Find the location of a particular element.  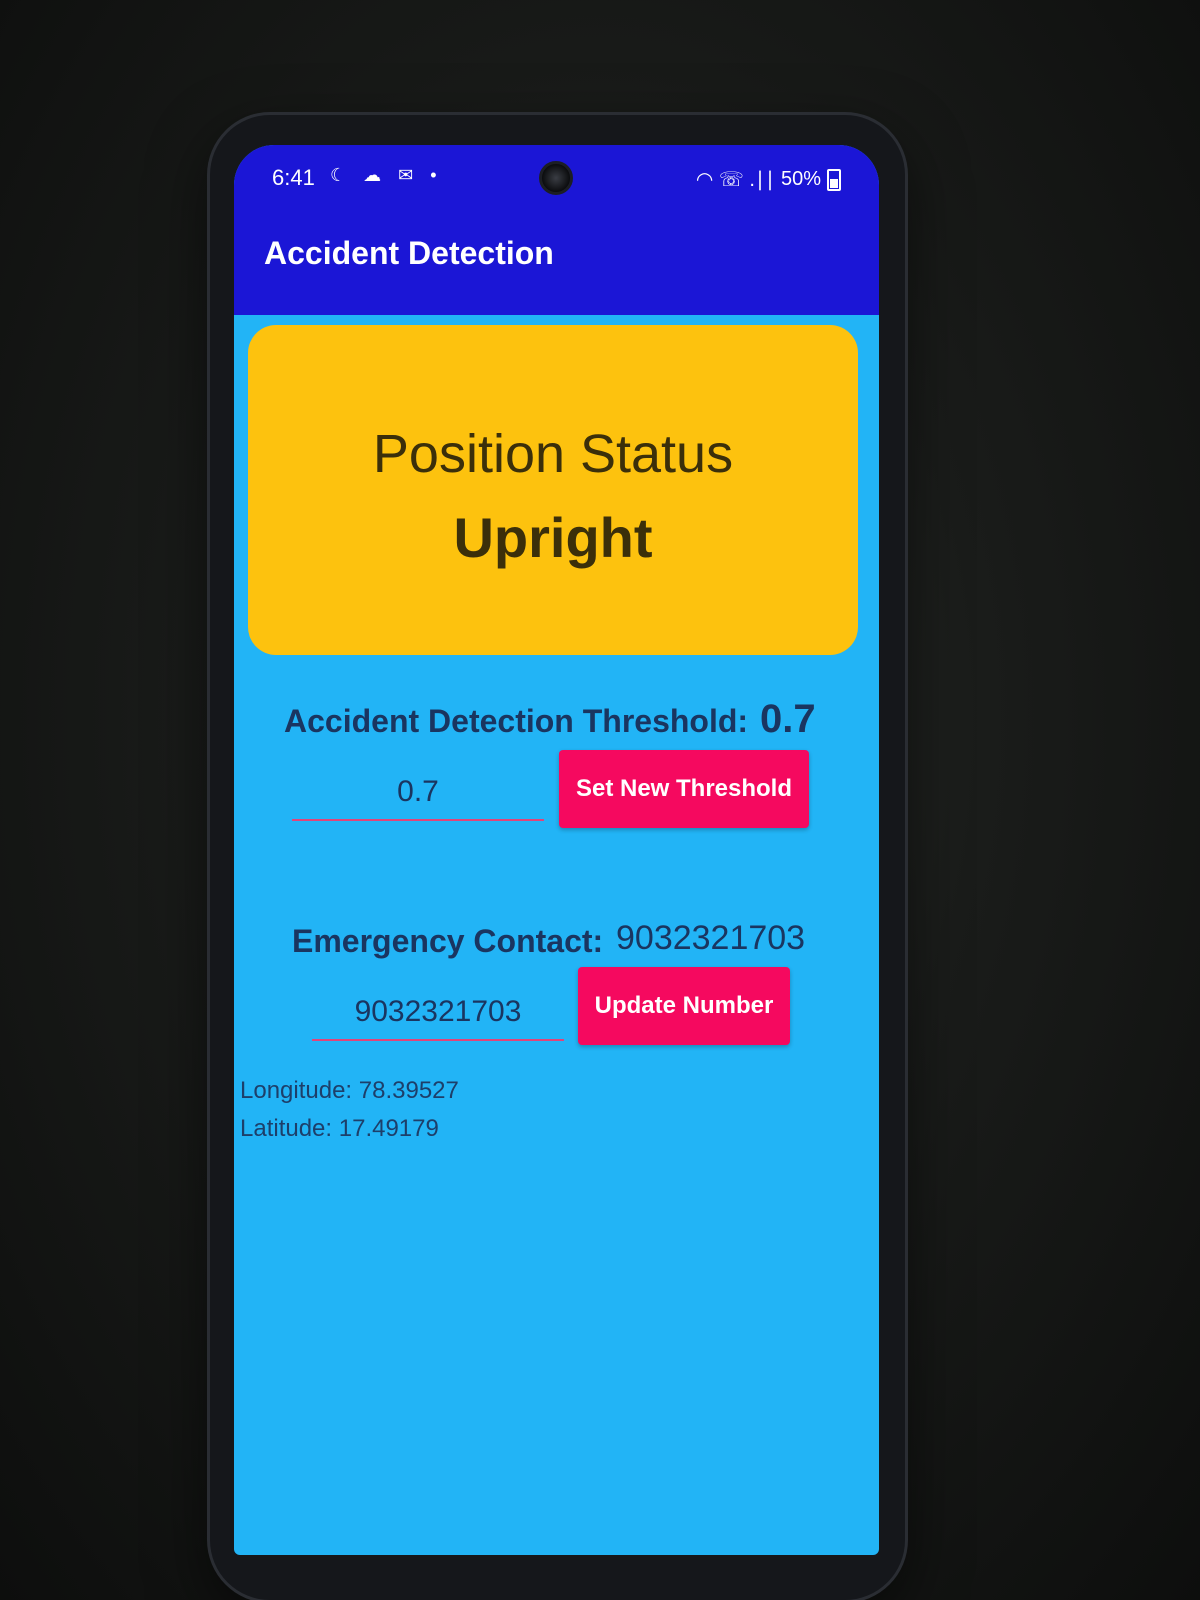

app-bar: Accident Detection is located at coordinates (556, 260).